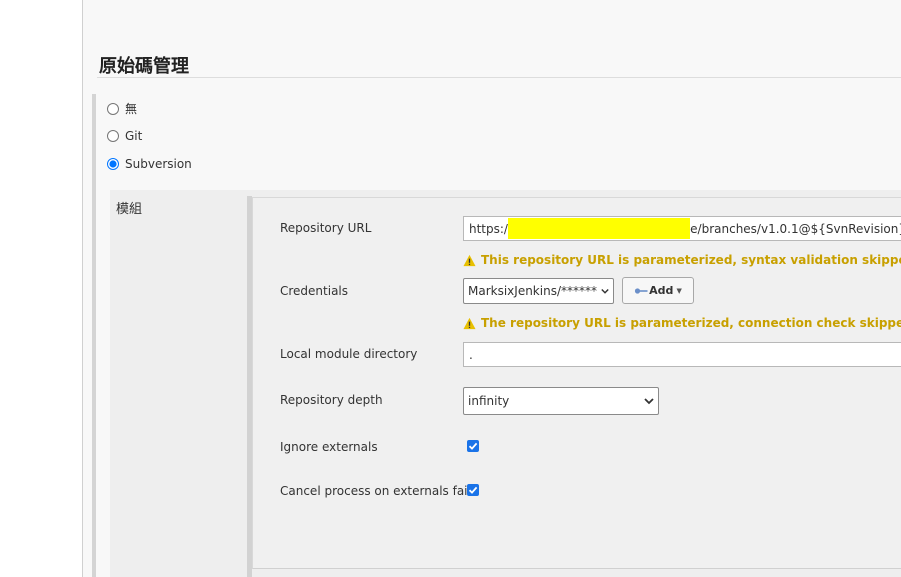  Describe the element at coordinates (499, 77) in the screenshot. I see `section-divider` at that location.